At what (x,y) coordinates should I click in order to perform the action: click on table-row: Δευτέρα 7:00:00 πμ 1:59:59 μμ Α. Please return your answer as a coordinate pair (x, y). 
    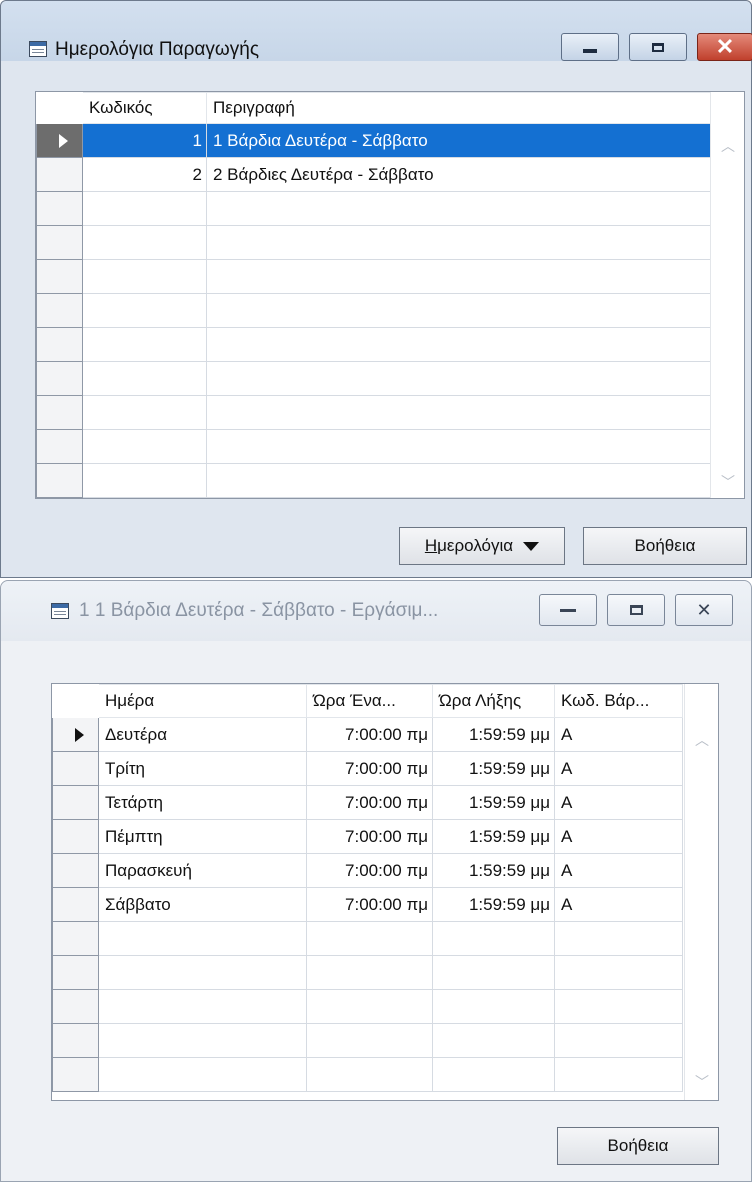
    Looking at the image, I should click on (367, 734).